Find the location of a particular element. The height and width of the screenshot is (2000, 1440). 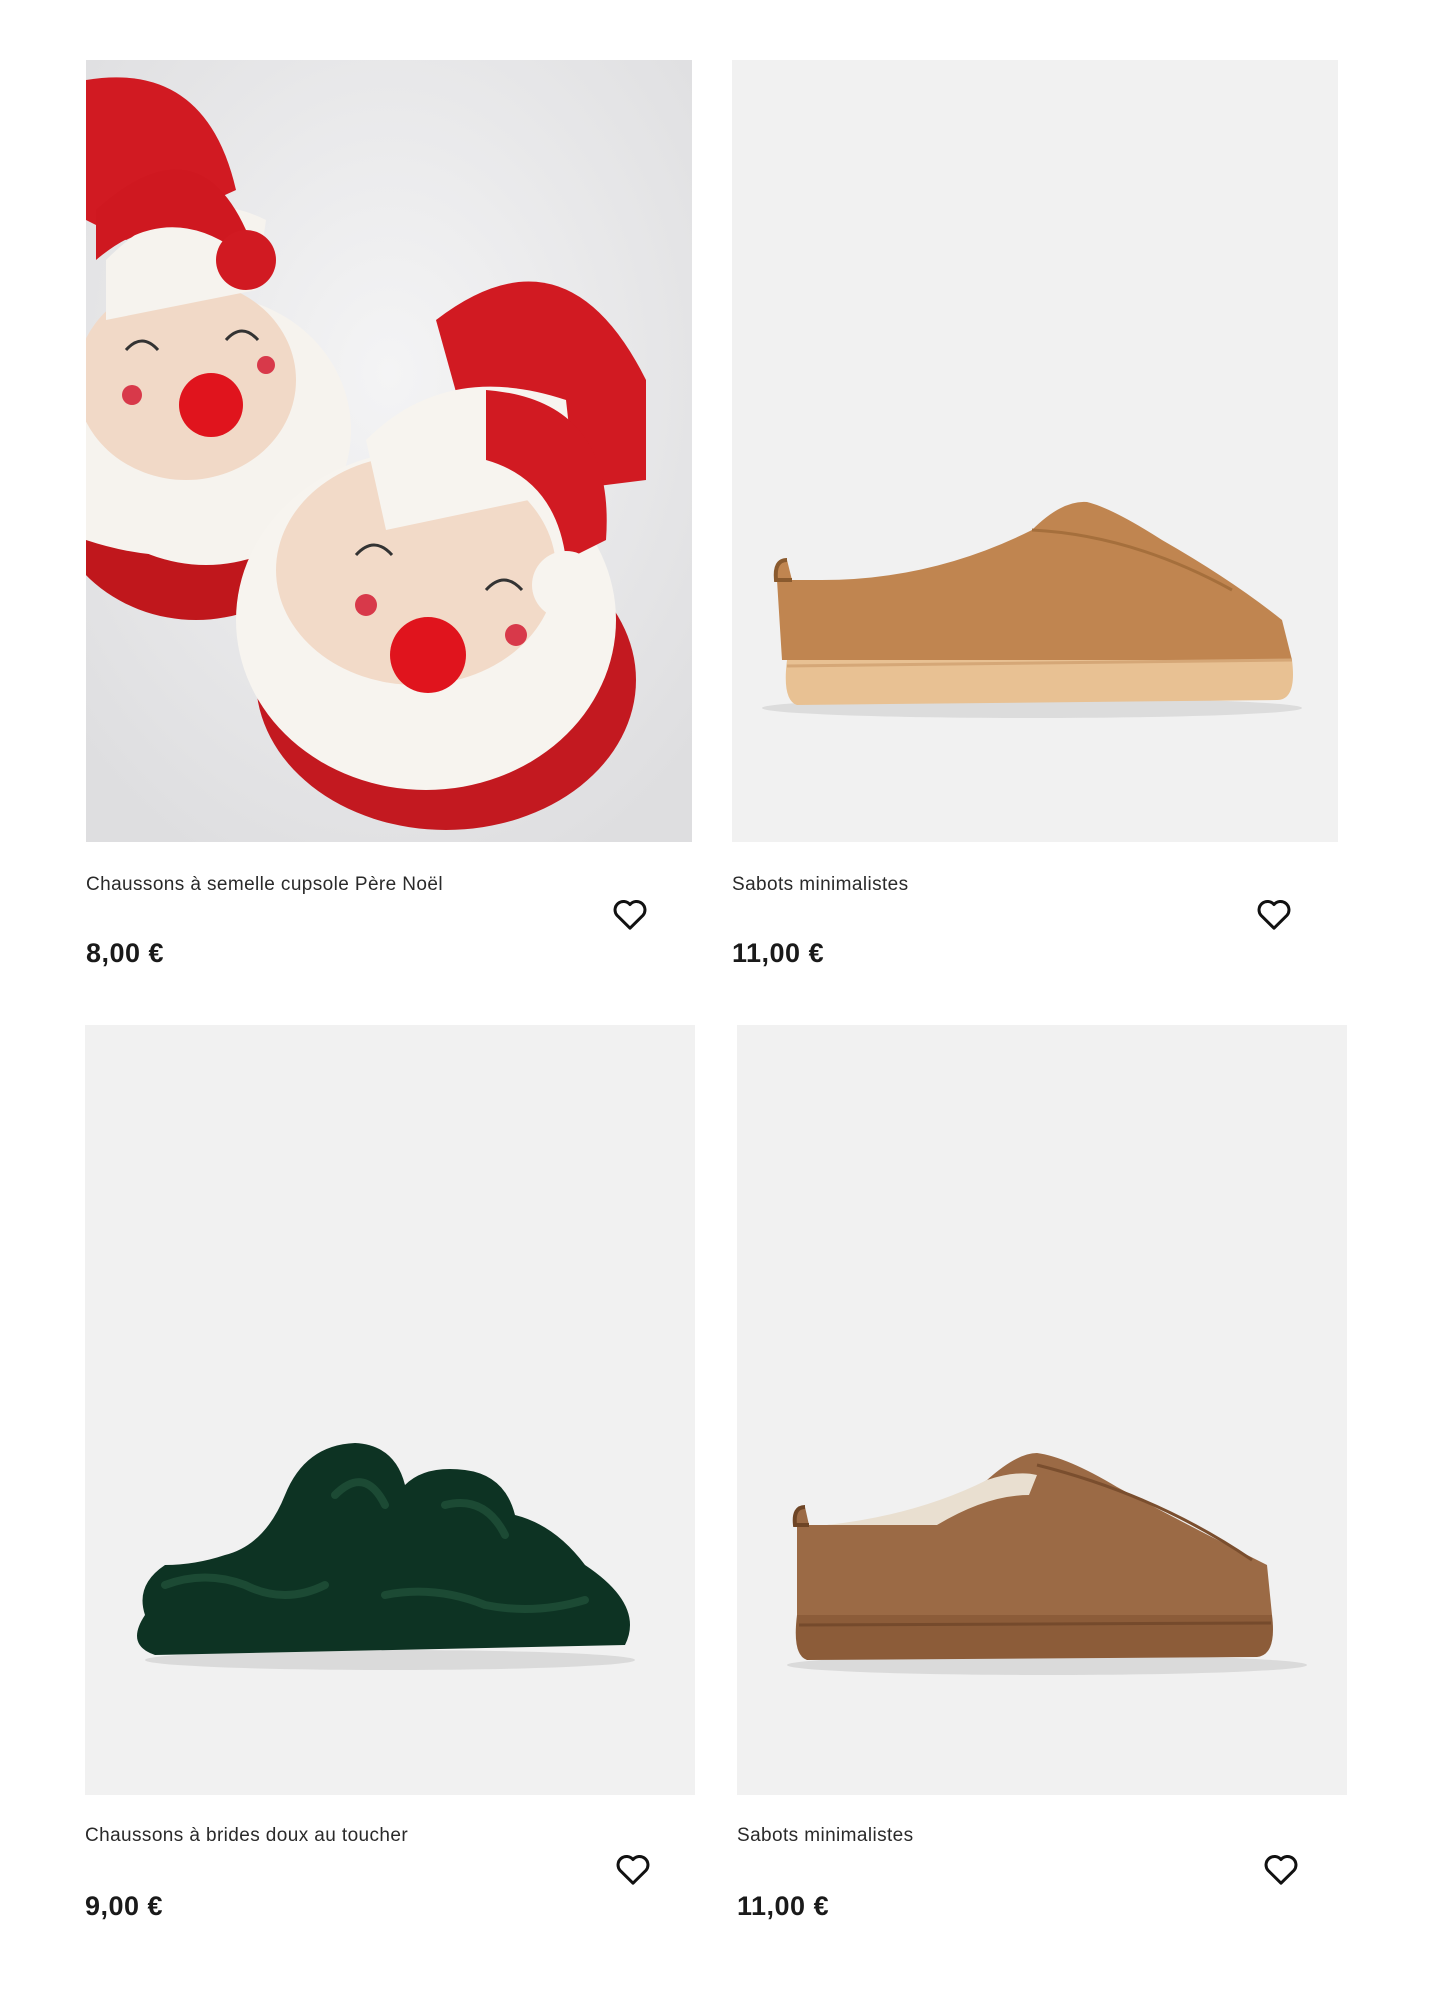

product-name: Chaussons à semelle cupsole Père Noël is located at coordinates (264, 885).